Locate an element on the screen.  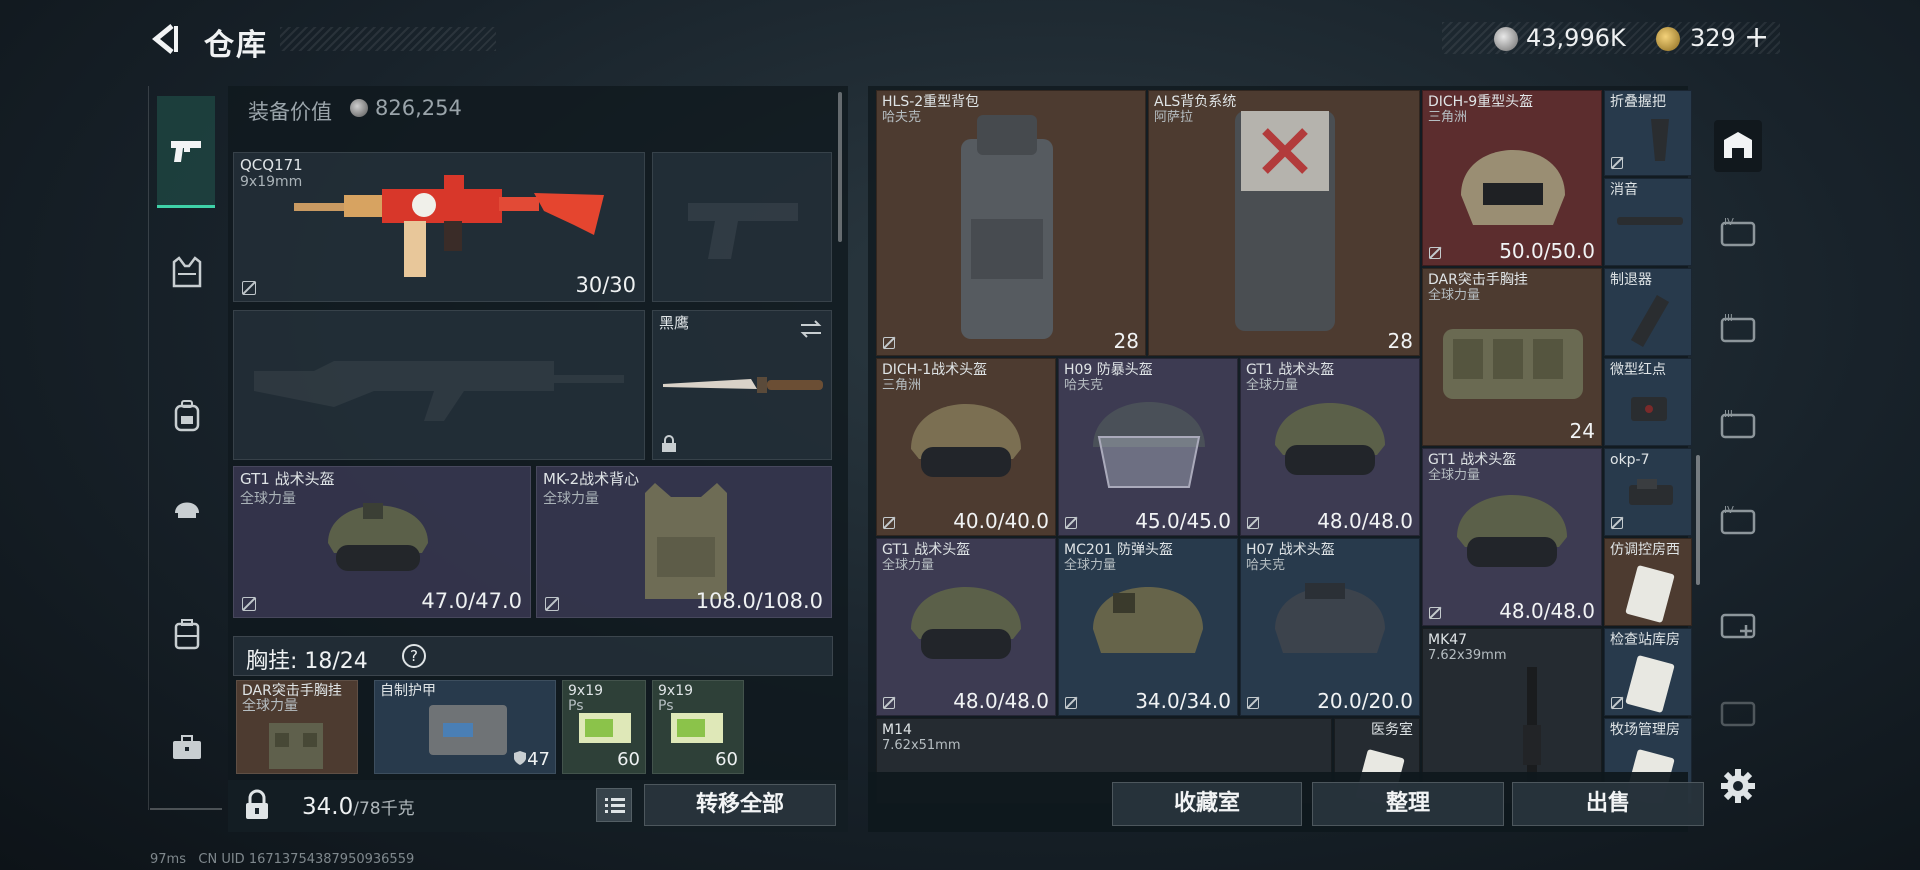
stash-item: okp-7 is located at coordinates (1648, 492).